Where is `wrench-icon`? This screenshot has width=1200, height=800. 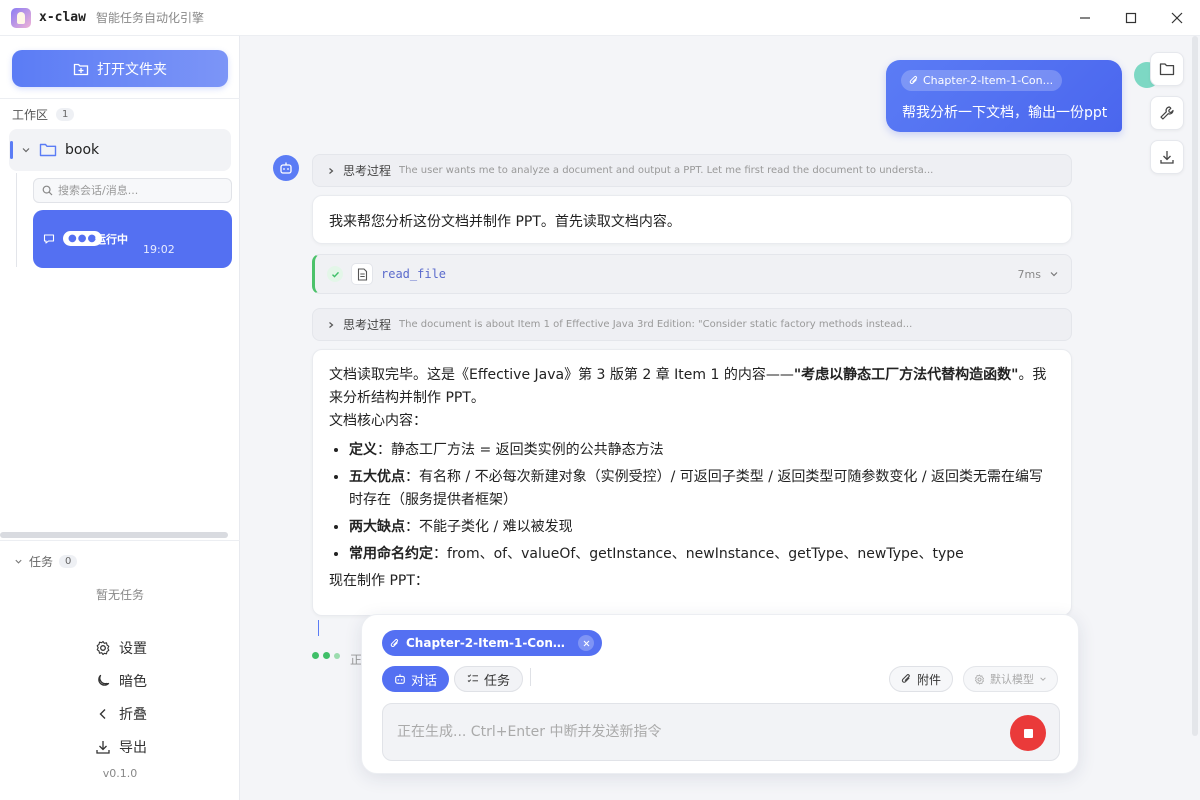
wrench-icon is located at coordinates (1167, 113).